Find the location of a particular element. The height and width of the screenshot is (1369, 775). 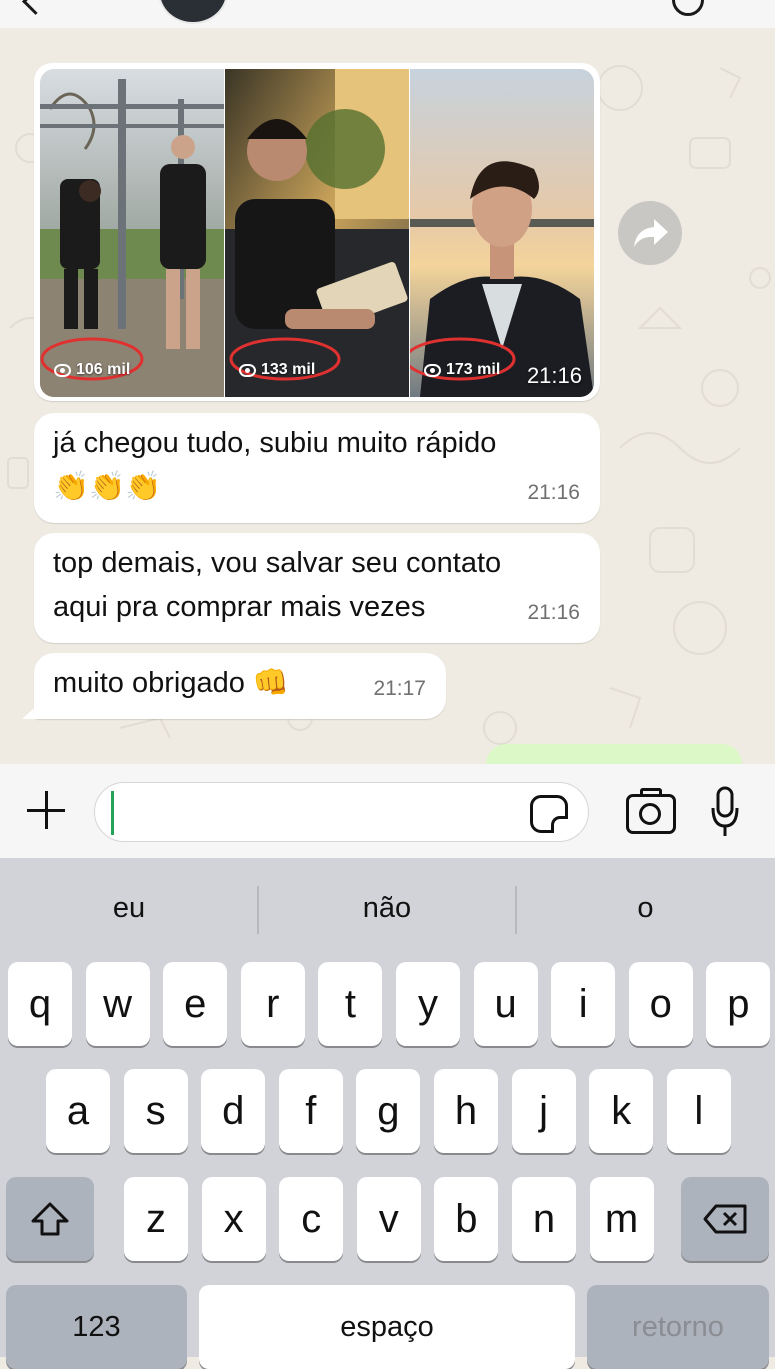

key-r: r is located at coordinates (272, 1004).